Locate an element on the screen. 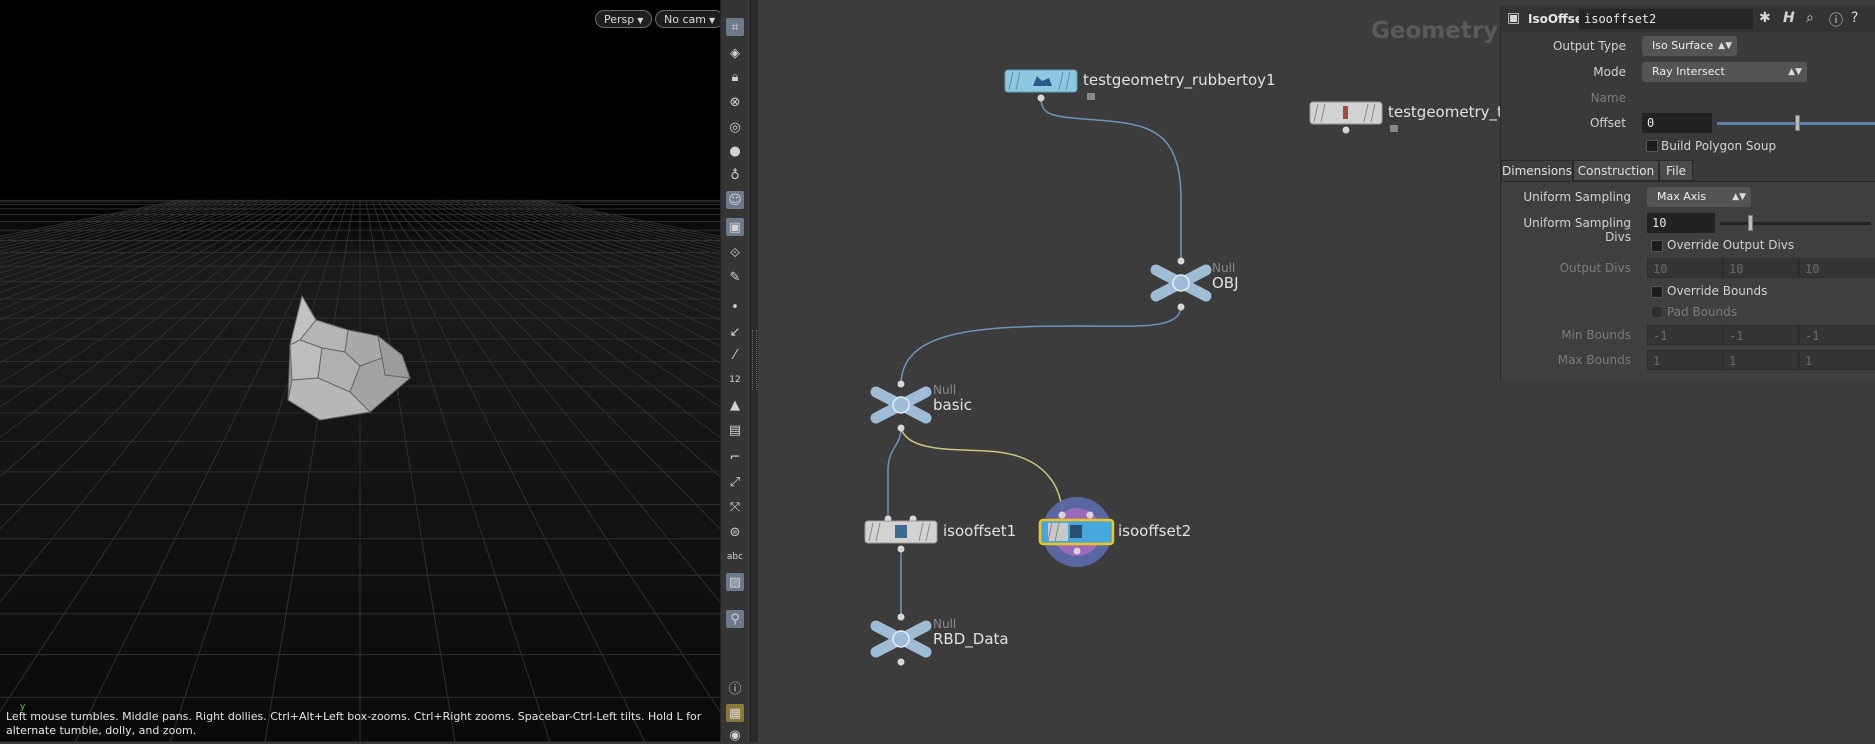 The height and width of the screenshot is (744, 1875). render-icon: ▣ is located at coordinates (735, 227).